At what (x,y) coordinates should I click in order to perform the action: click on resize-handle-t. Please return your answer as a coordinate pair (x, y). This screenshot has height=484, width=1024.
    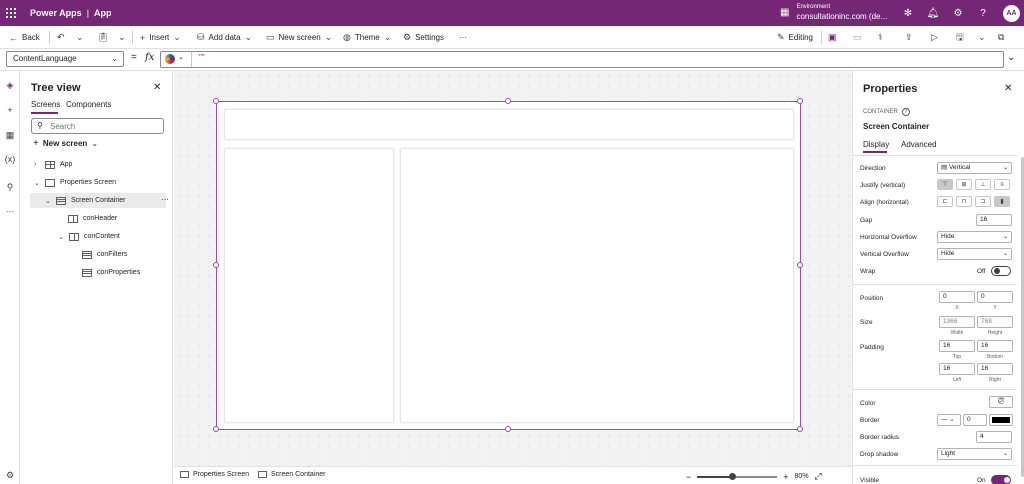
    Looking at the image, I should click on (508, 101).